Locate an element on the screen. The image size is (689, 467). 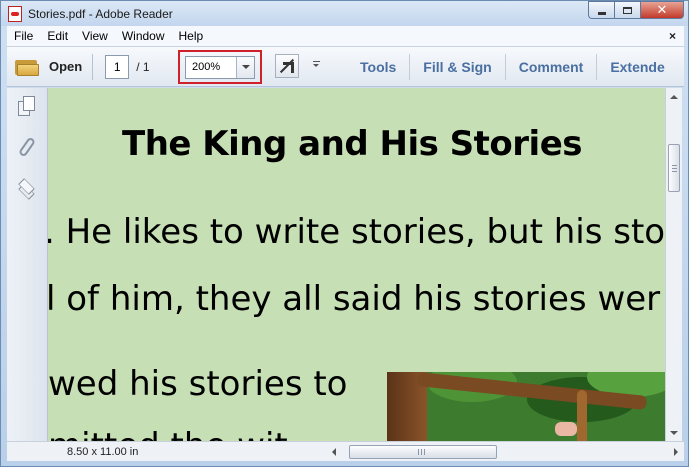
story-illustration is located at coordinates (526, 406).